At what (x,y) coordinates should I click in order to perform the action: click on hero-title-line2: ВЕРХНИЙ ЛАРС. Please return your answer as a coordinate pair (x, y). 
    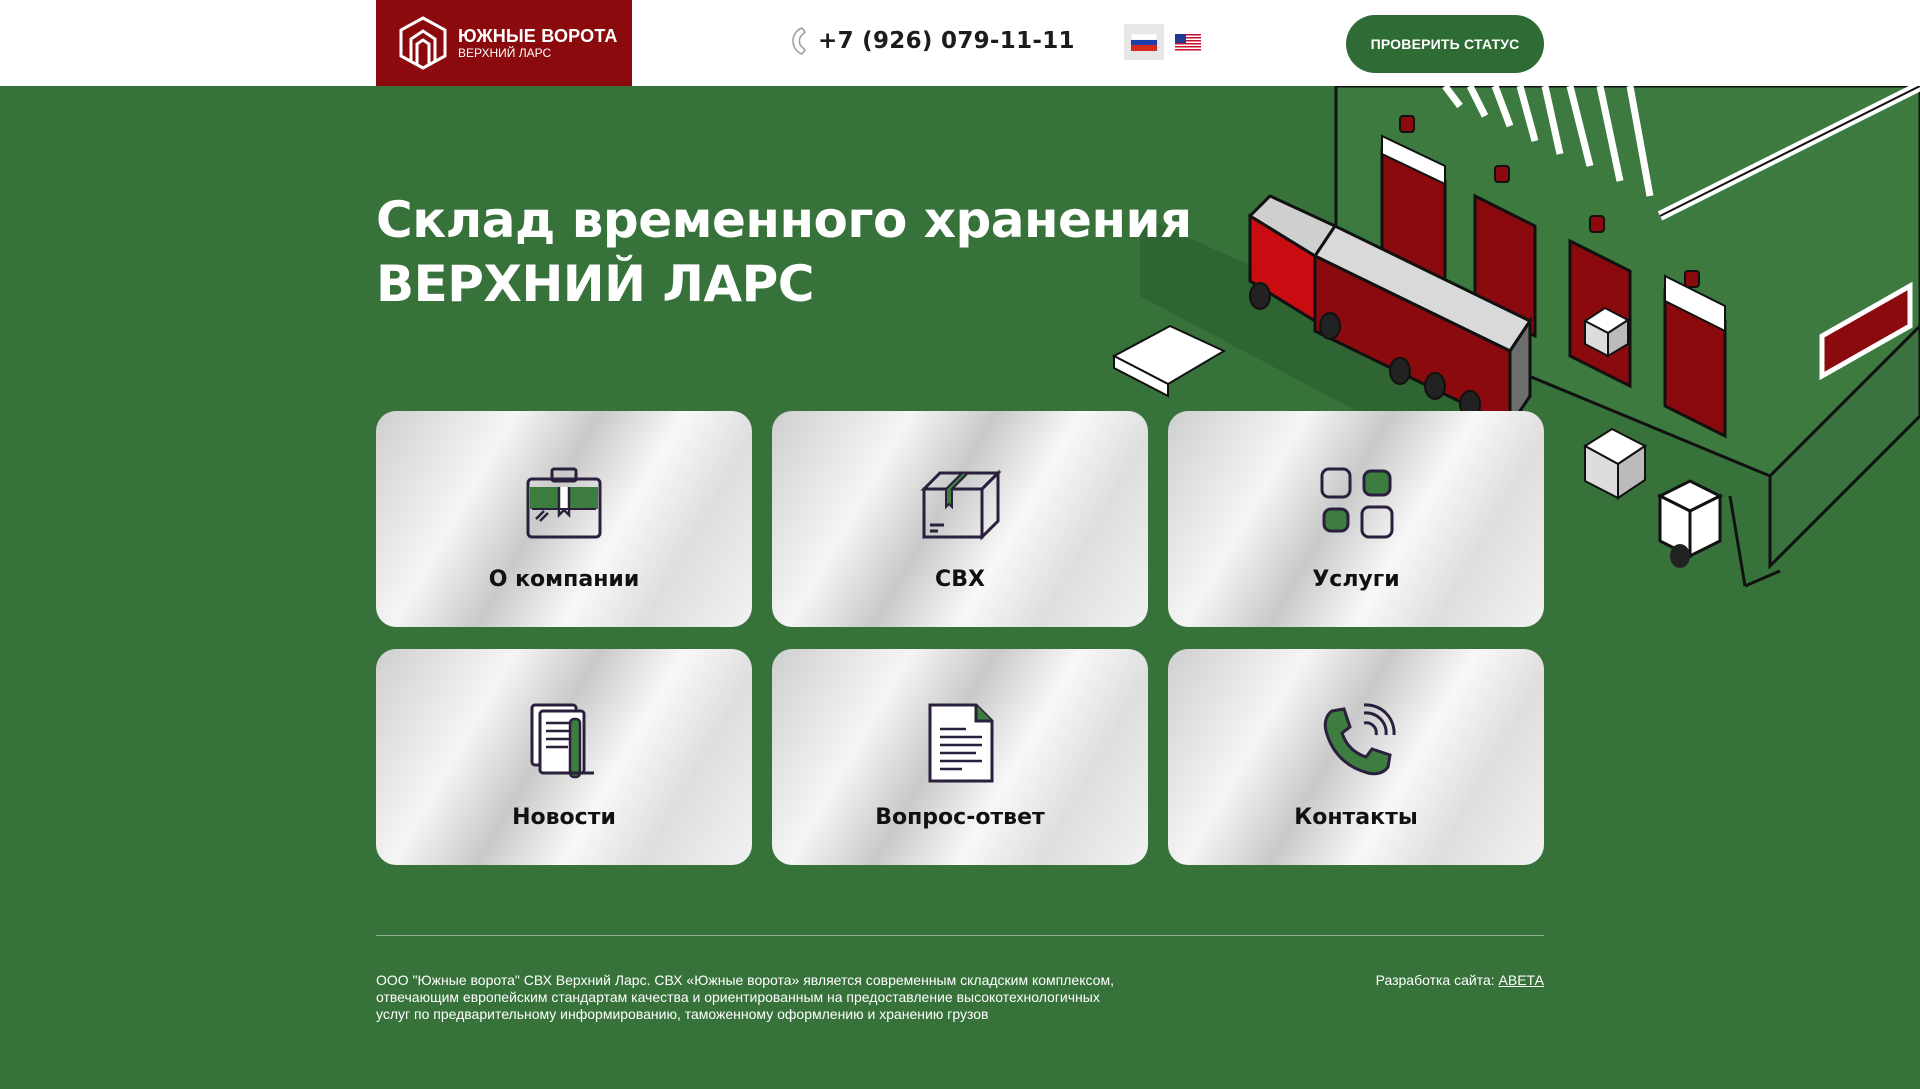
    Looking at the image, I should click on (595, 284).